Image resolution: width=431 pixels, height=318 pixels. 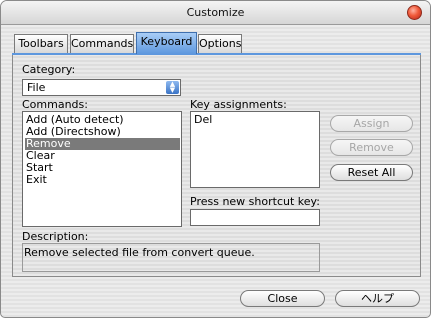 What do you see at coordinates (55, 236) in the screenshot?
I see `description-label: Description:` at bounding box center [55, 236].